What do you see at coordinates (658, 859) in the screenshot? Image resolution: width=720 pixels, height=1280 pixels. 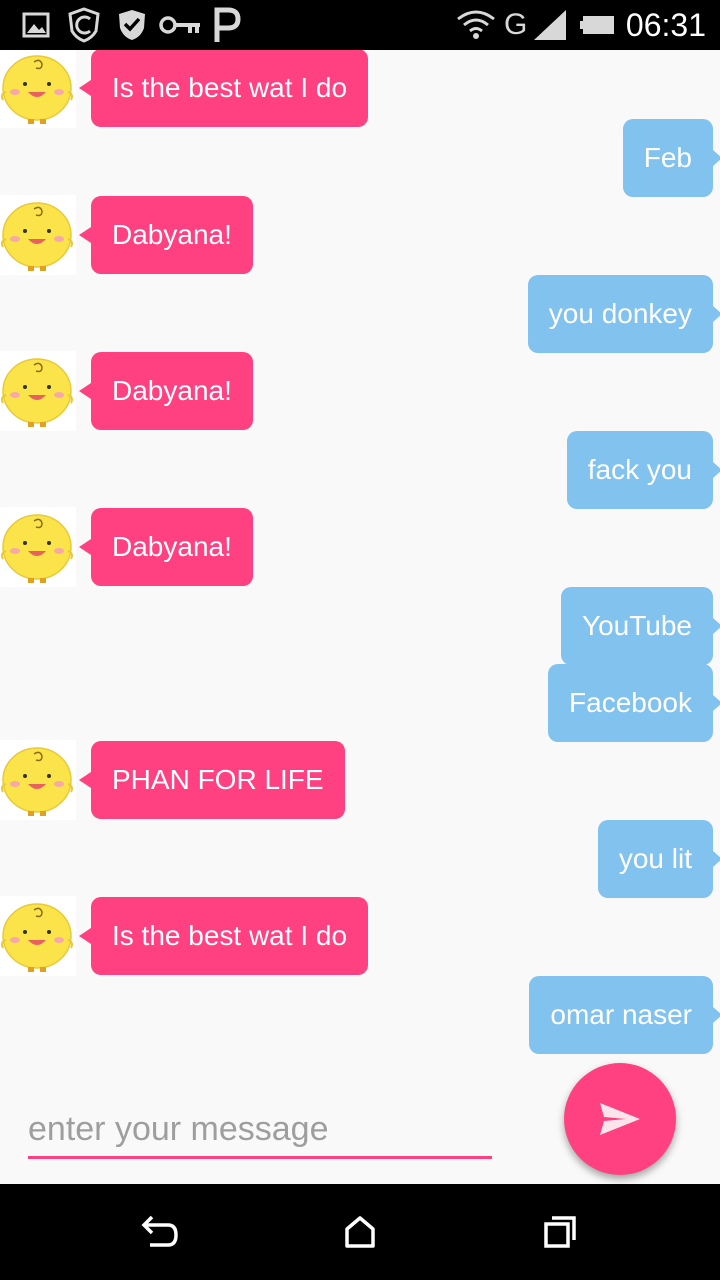 I see `user-message-bubble: you lit` at bounding box center [658, 859].